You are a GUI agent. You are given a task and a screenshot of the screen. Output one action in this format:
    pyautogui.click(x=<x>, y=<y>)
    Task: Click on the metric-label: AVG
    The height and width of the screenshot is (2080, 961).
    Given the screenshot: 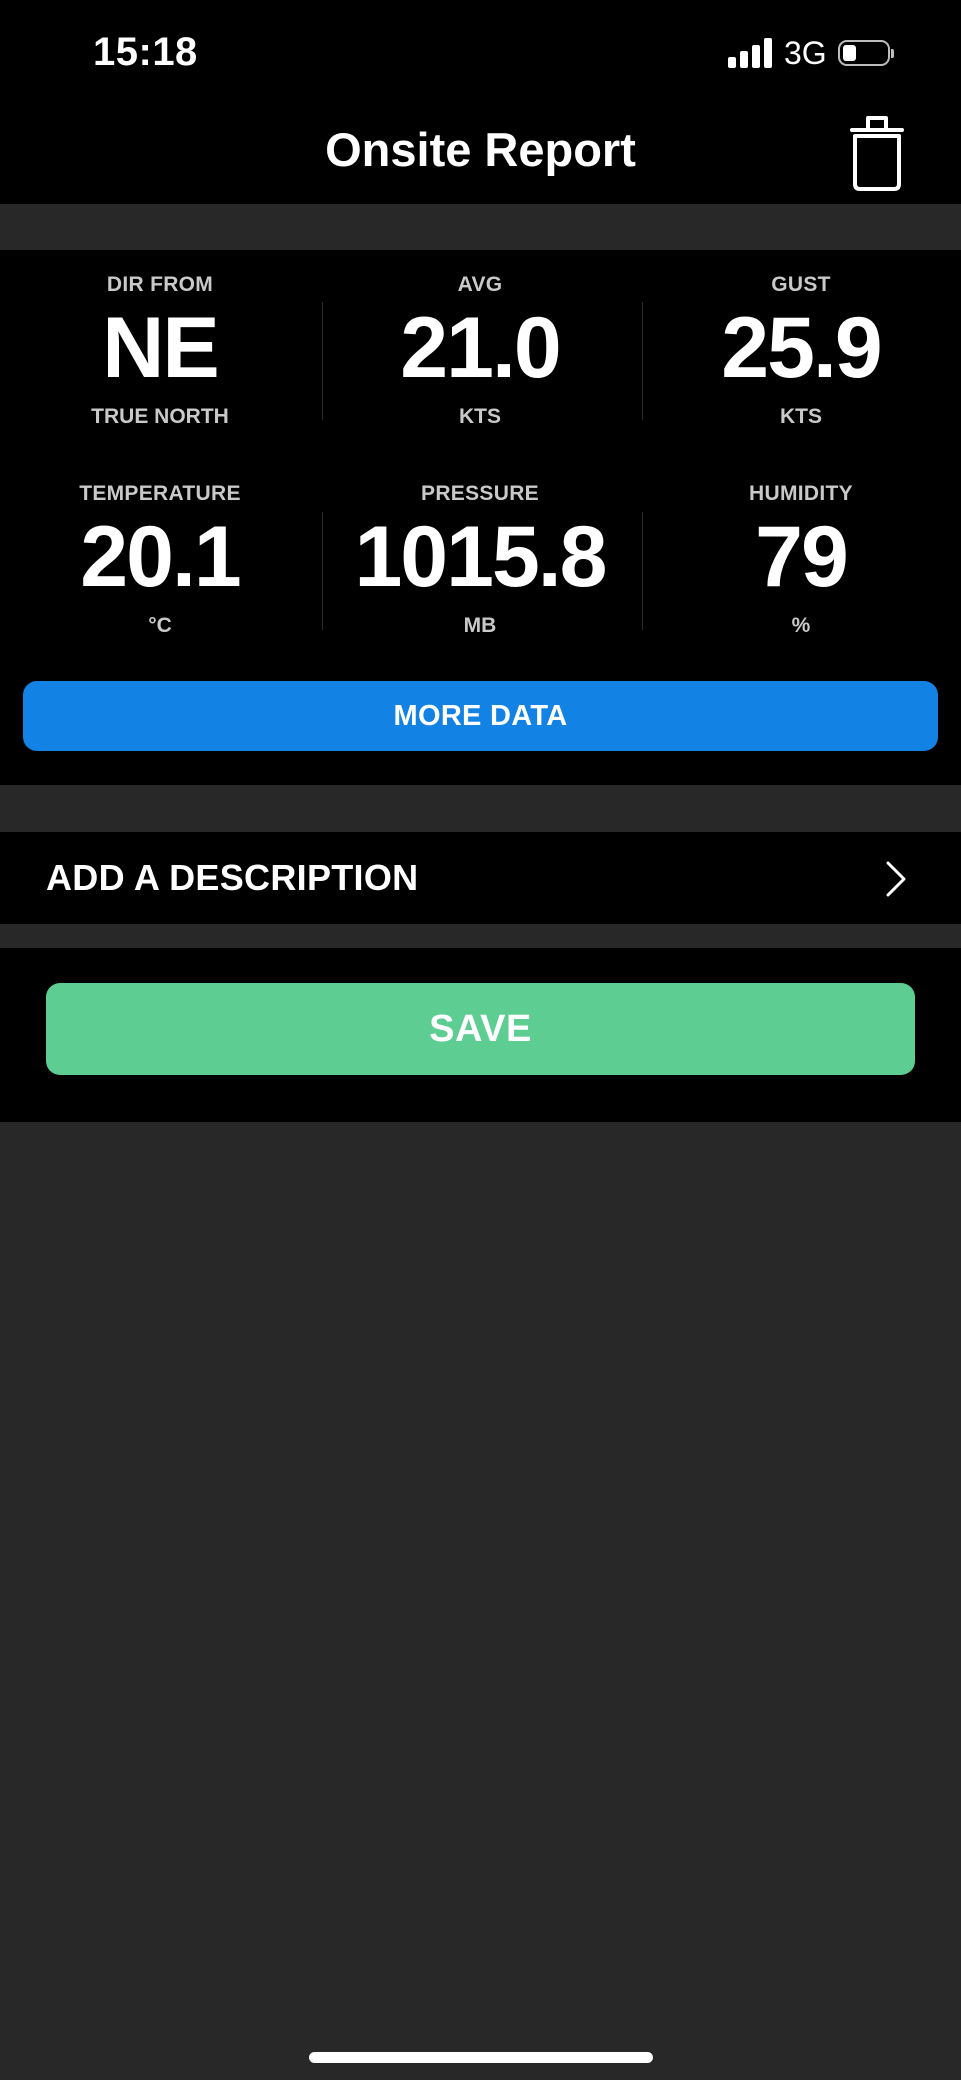 What is the action you would take?
    pyautogui.click(x=480, y=284)
    